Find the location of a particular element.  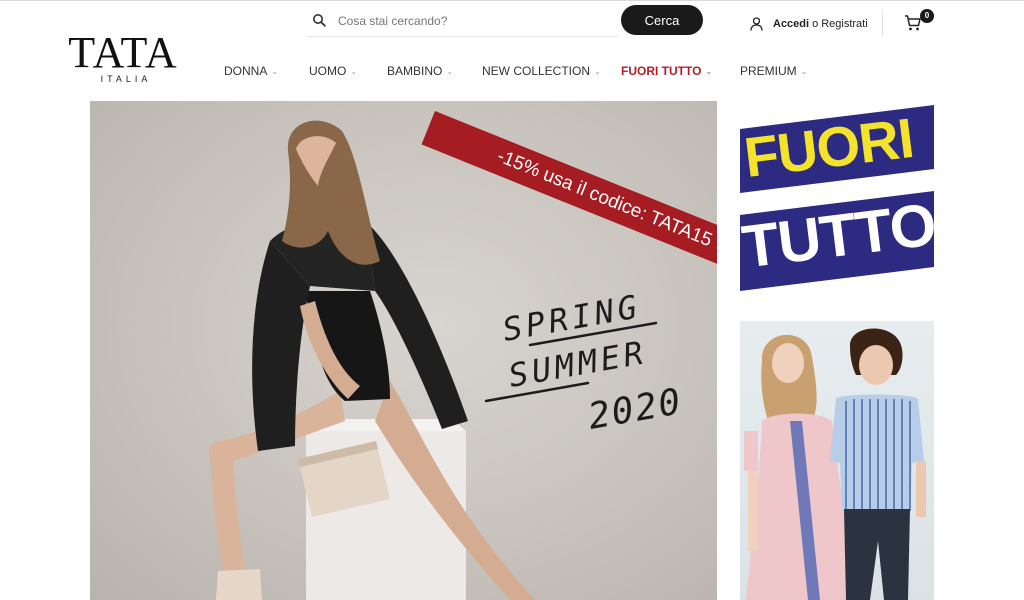

sale-banner: FUORI TUTTO is located at coordinates (837, 199).